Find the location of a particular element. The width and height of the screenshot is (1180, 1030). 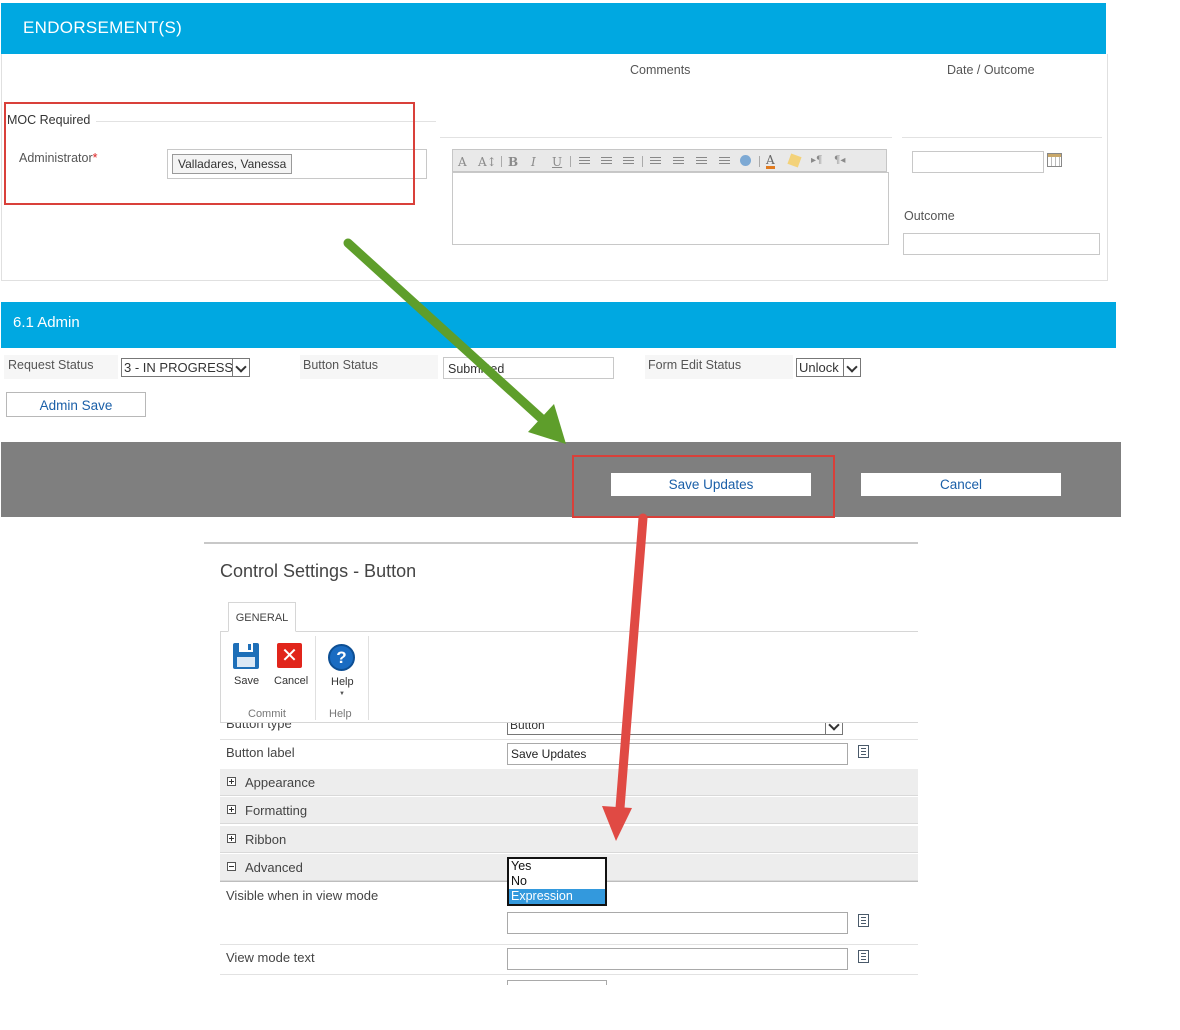

red-arrow-shaft is located at coordinates (631, 663).